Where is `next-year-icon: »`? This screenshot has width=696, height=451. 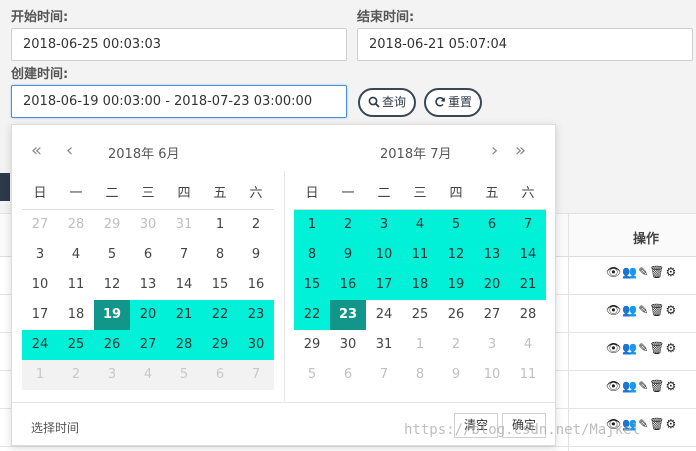 next-year-icon: » is located at coordinates (520, 150).